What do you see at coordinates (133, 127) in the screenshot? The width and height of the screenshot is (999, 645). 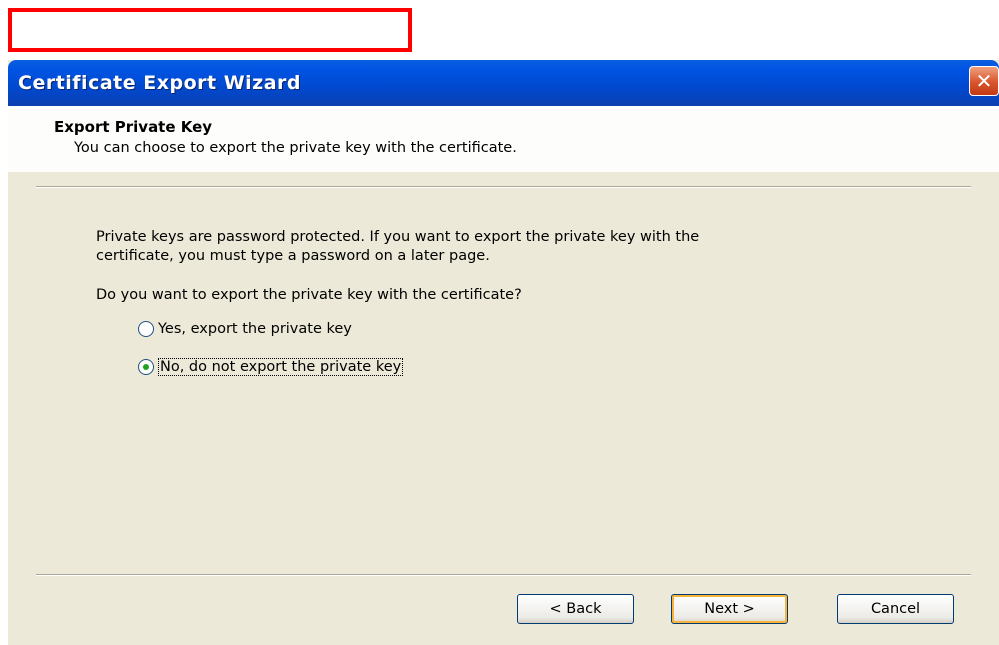 I see `page-title: Export Private Key` at bounding box center [133, 127].